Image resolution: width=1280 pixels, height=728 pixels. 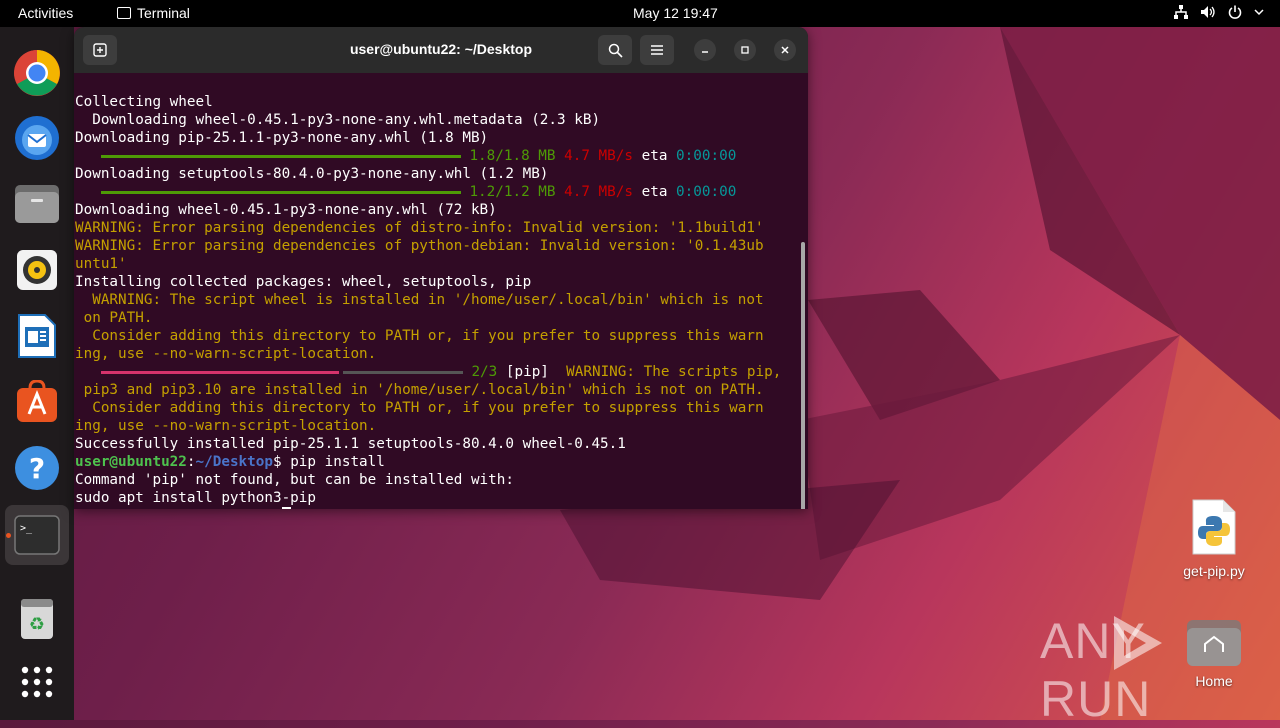 I want to click on warning-line: on PATH., so click(x=114, y=318).